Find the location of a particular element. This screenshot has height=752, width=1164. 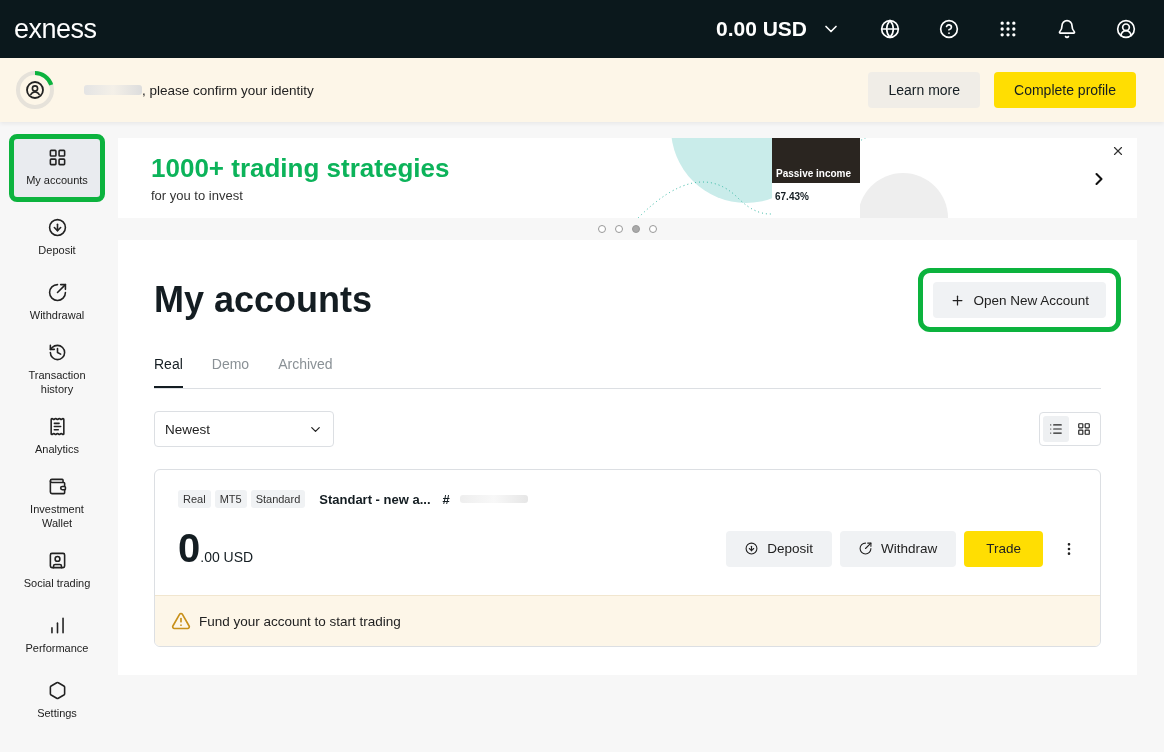

account-tag: MT5 is located at coordinates (230, 499).